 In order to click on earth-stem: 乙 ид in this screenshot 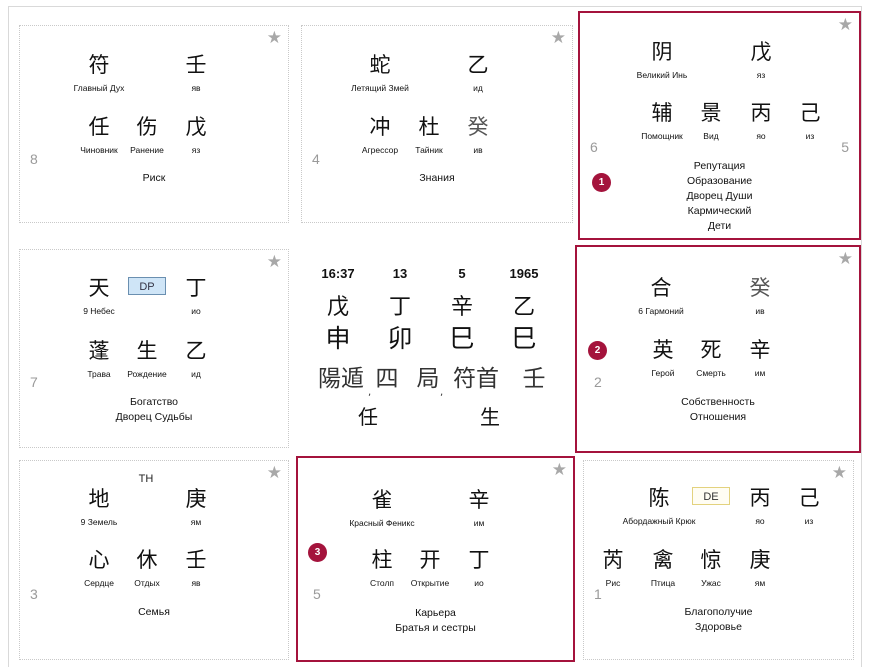, I will do `click(196, 359)`.